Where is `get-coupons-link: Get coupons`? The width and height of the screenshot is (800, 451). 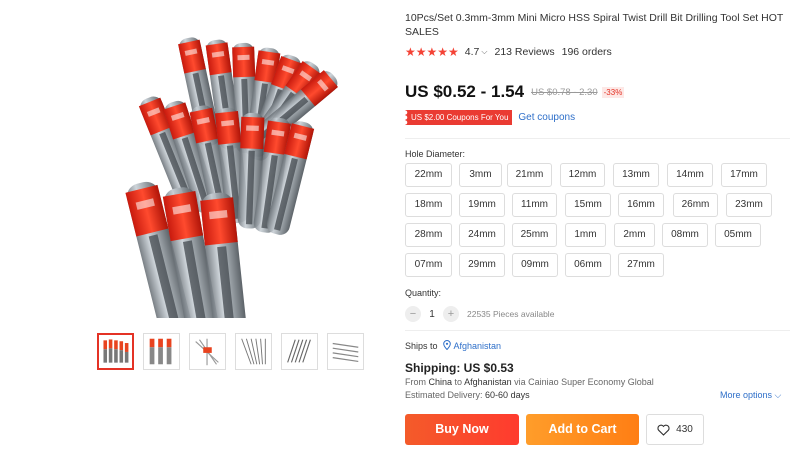
get-coupons-link: Get coupons is located at coordinates (546, 117).